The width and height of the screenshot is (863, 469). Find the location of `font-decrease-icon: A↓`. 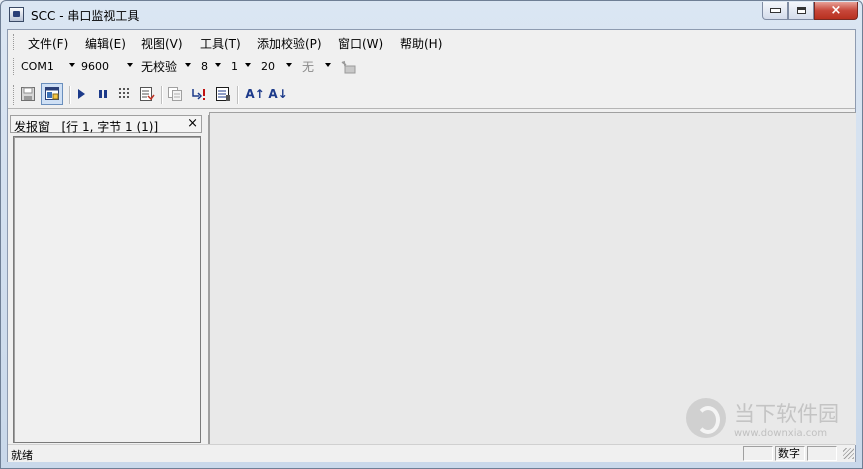

font-decrease-icon: A↓ is located at coordinates (278, 94).